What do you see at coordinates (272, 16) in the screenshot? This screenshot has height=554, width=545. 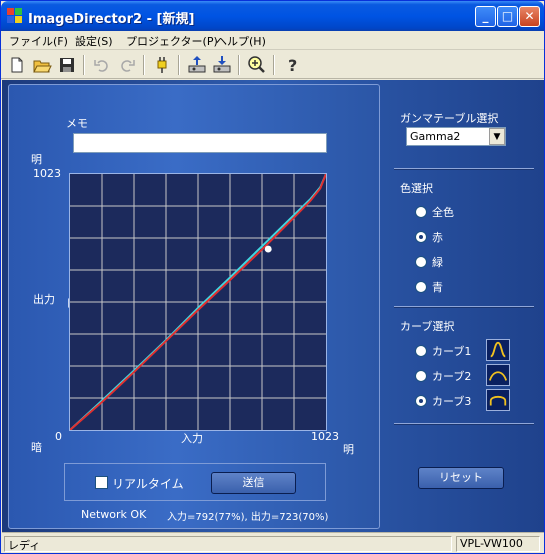 I see `title-bar: ImageDirector2 - [新規] _ □ ✕` at bounding box center [272, 16].